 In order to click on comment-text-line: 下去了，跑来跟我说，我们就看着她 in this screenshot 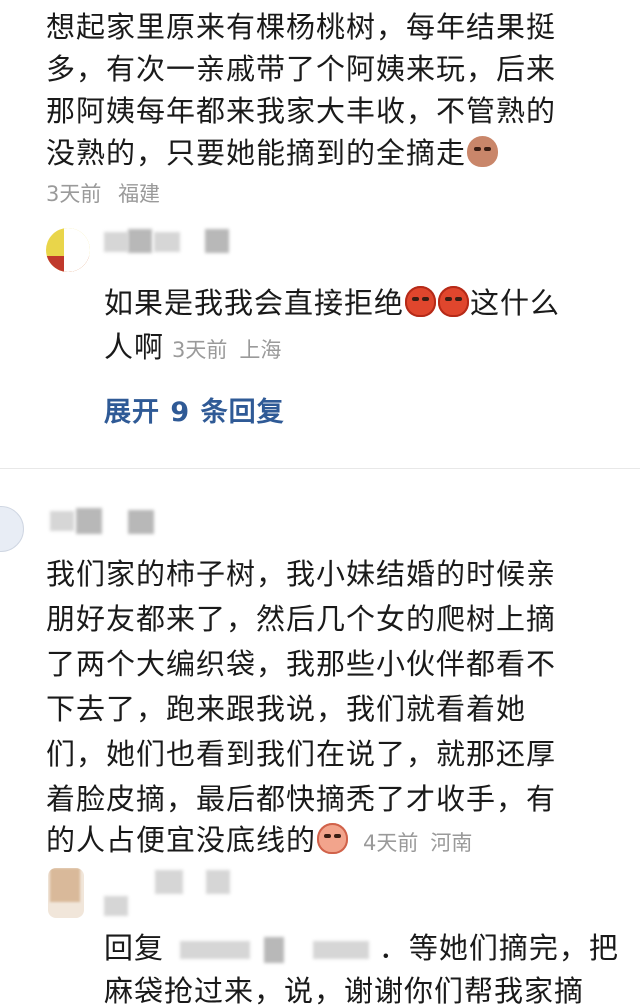, I will do `click(286, 709)`.